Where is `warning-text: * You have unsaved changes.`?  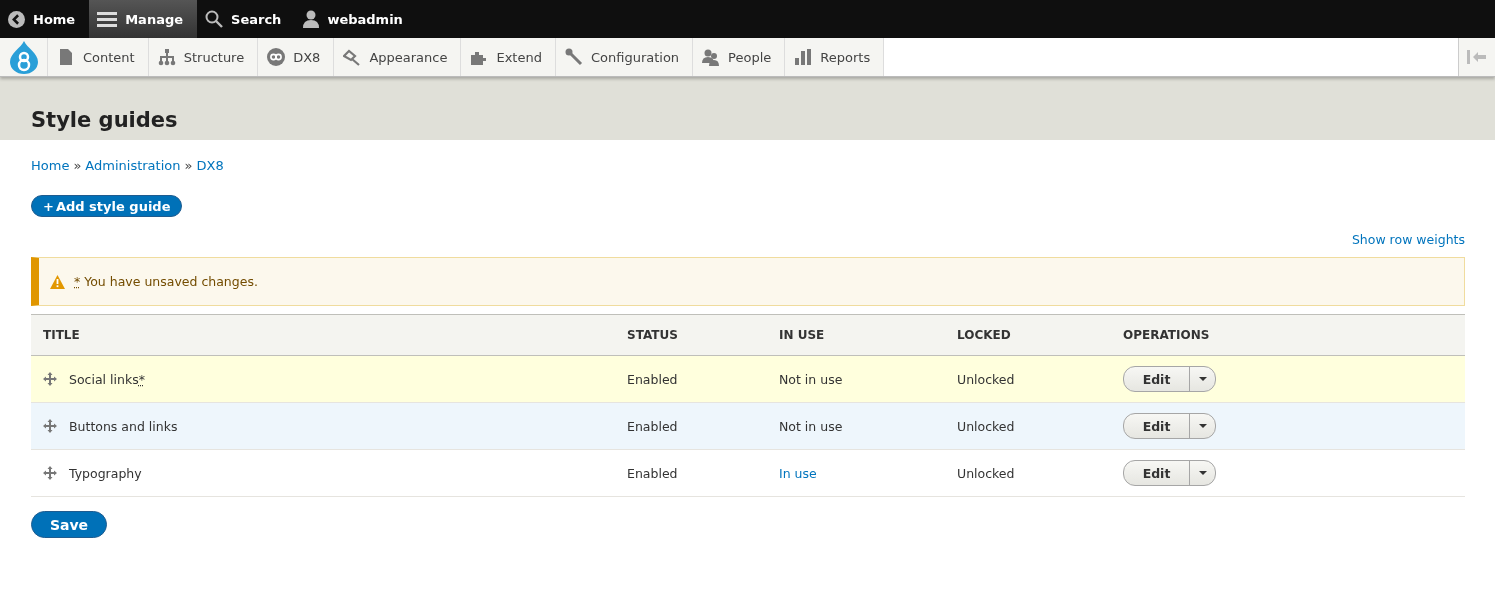 warning-text: * You have unsaved changes. is located at coordinates (166, 281).